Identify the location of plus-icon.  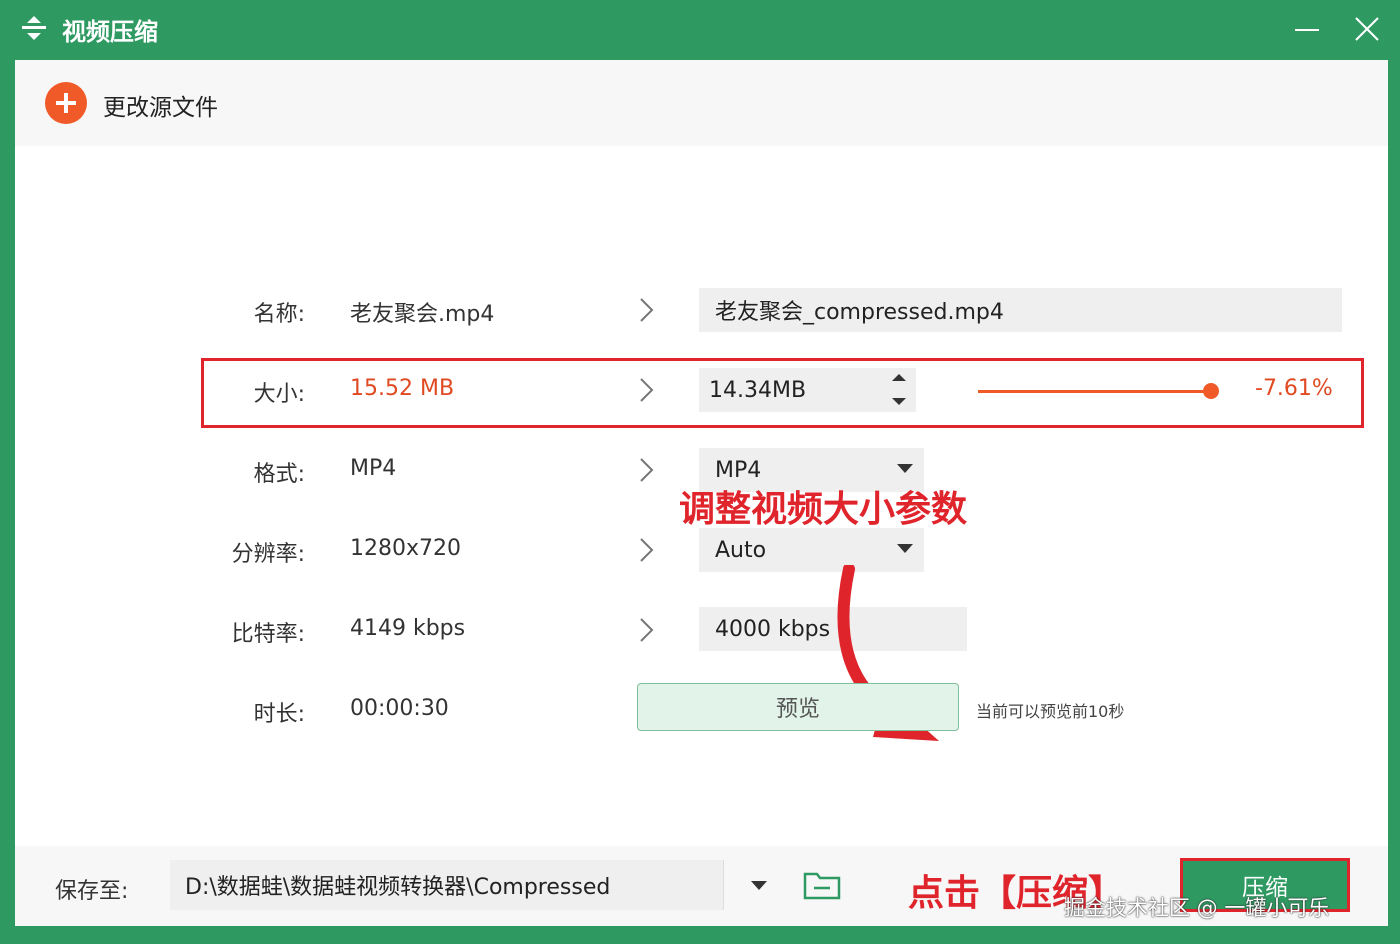
(66, 103).